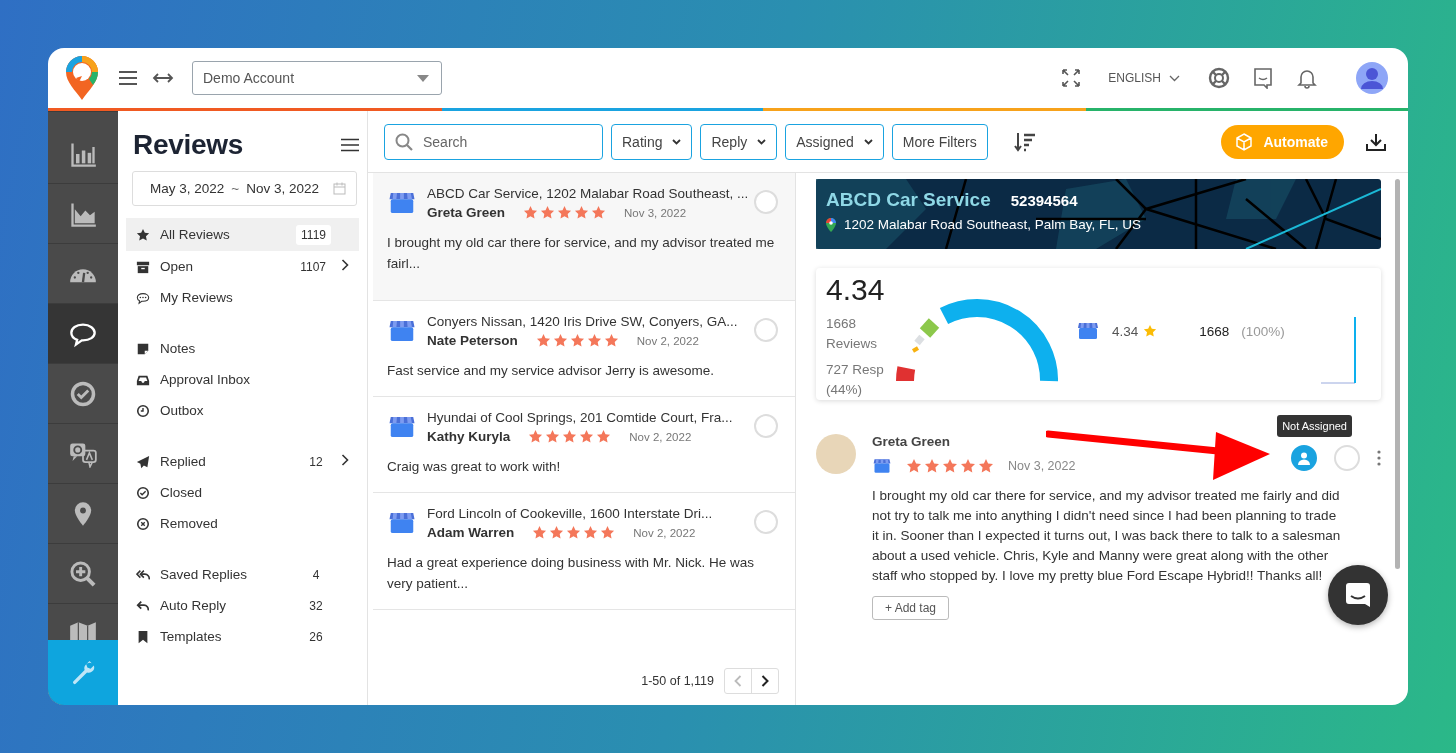  Describe the element at coordinates (474, 467) in the screenshot. I see `review-excerpt: Craig was great to work with!` at that location.